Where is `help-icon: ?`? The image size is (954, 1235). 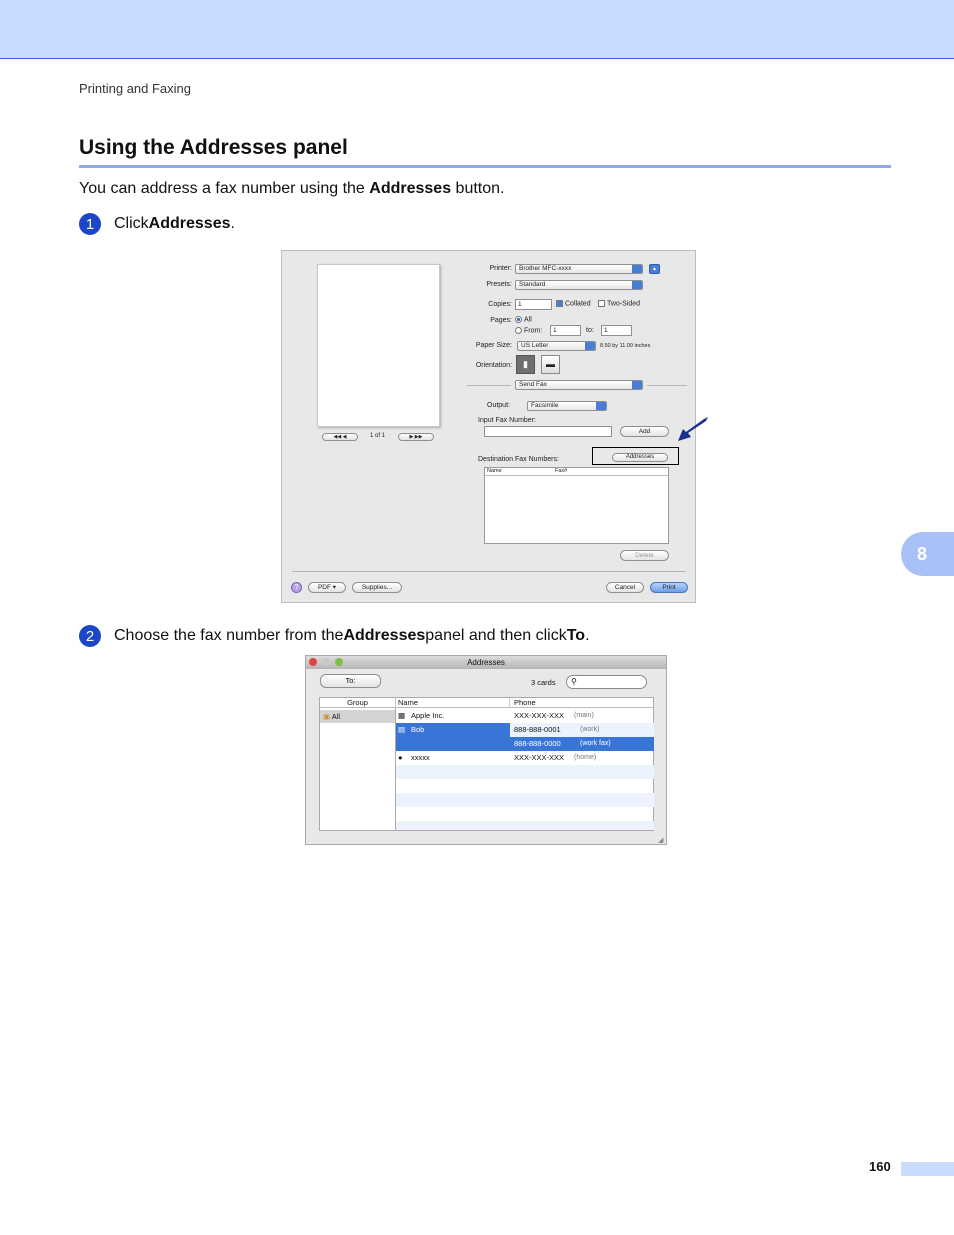
help-icon: ? is located at coordinates (296, 587).